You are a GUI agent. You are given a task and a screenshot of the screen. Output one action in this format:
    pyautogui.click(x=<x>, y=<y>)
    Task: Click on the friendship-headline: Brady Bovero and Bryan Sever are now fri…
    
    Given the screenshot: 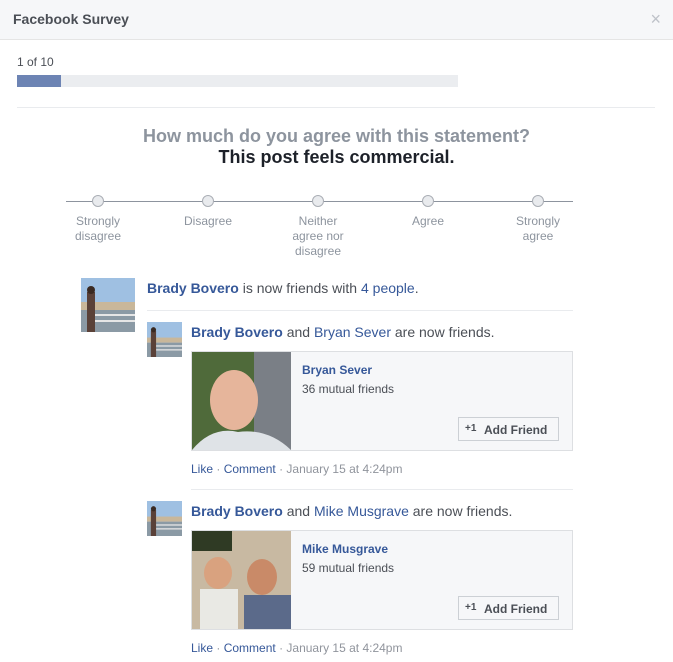 What is the action you would take?
    pyautogui.click(x=343, y=332)
    